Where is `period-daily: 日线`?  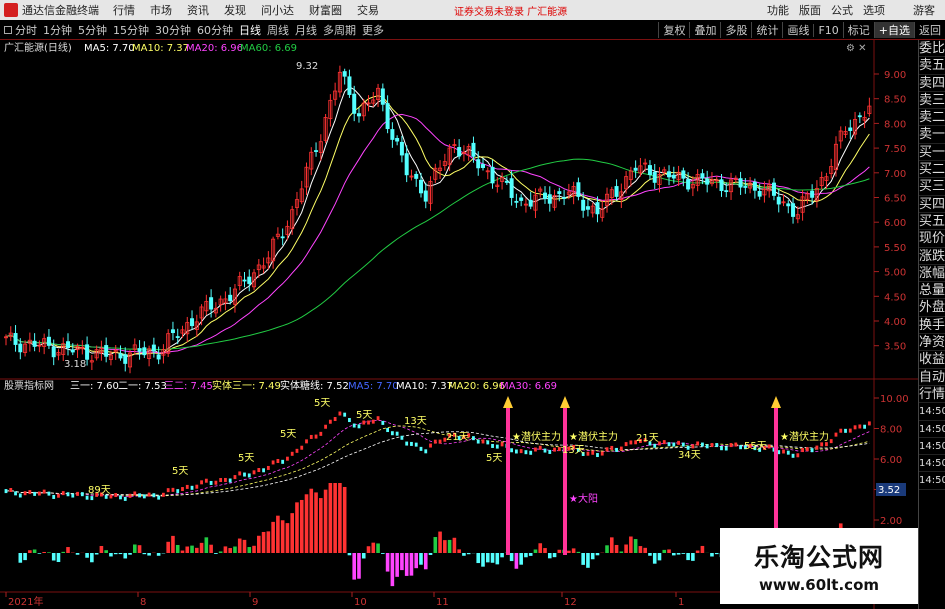 period-daily: 日线 is located at coordinates (250, 30).